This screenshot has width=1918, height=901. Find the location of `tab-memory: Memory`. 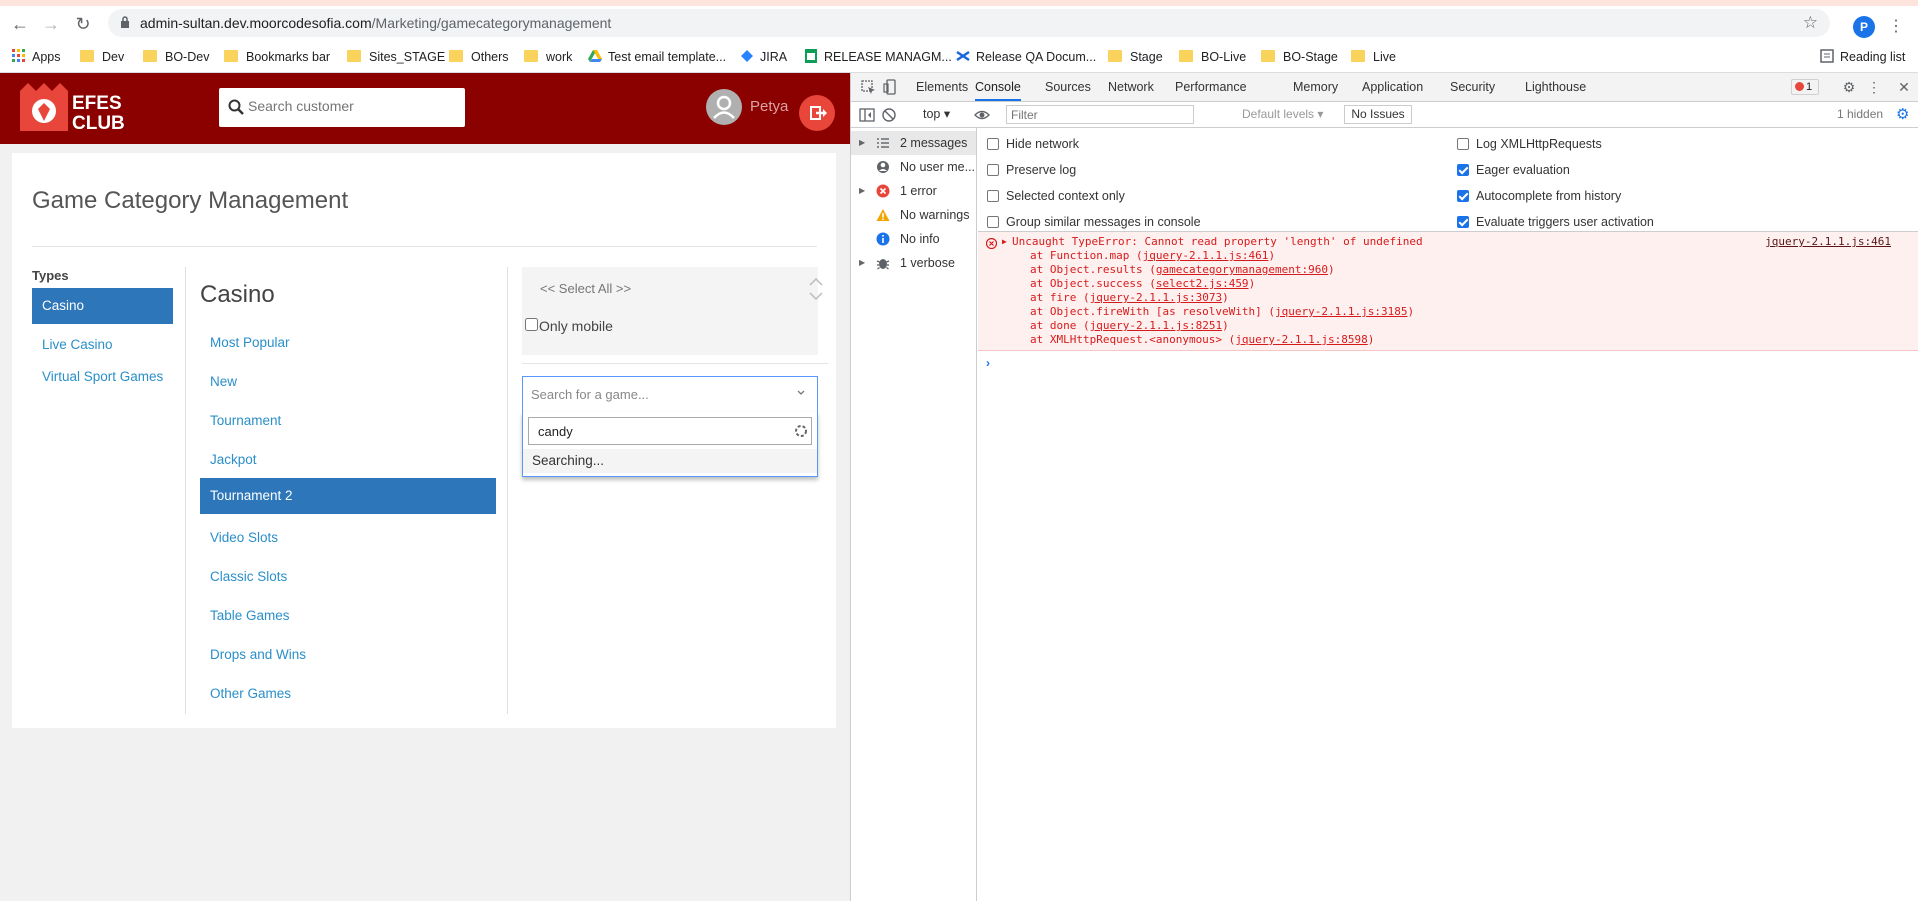

tab-memory: Memory is located at coordinates (1315, 87).